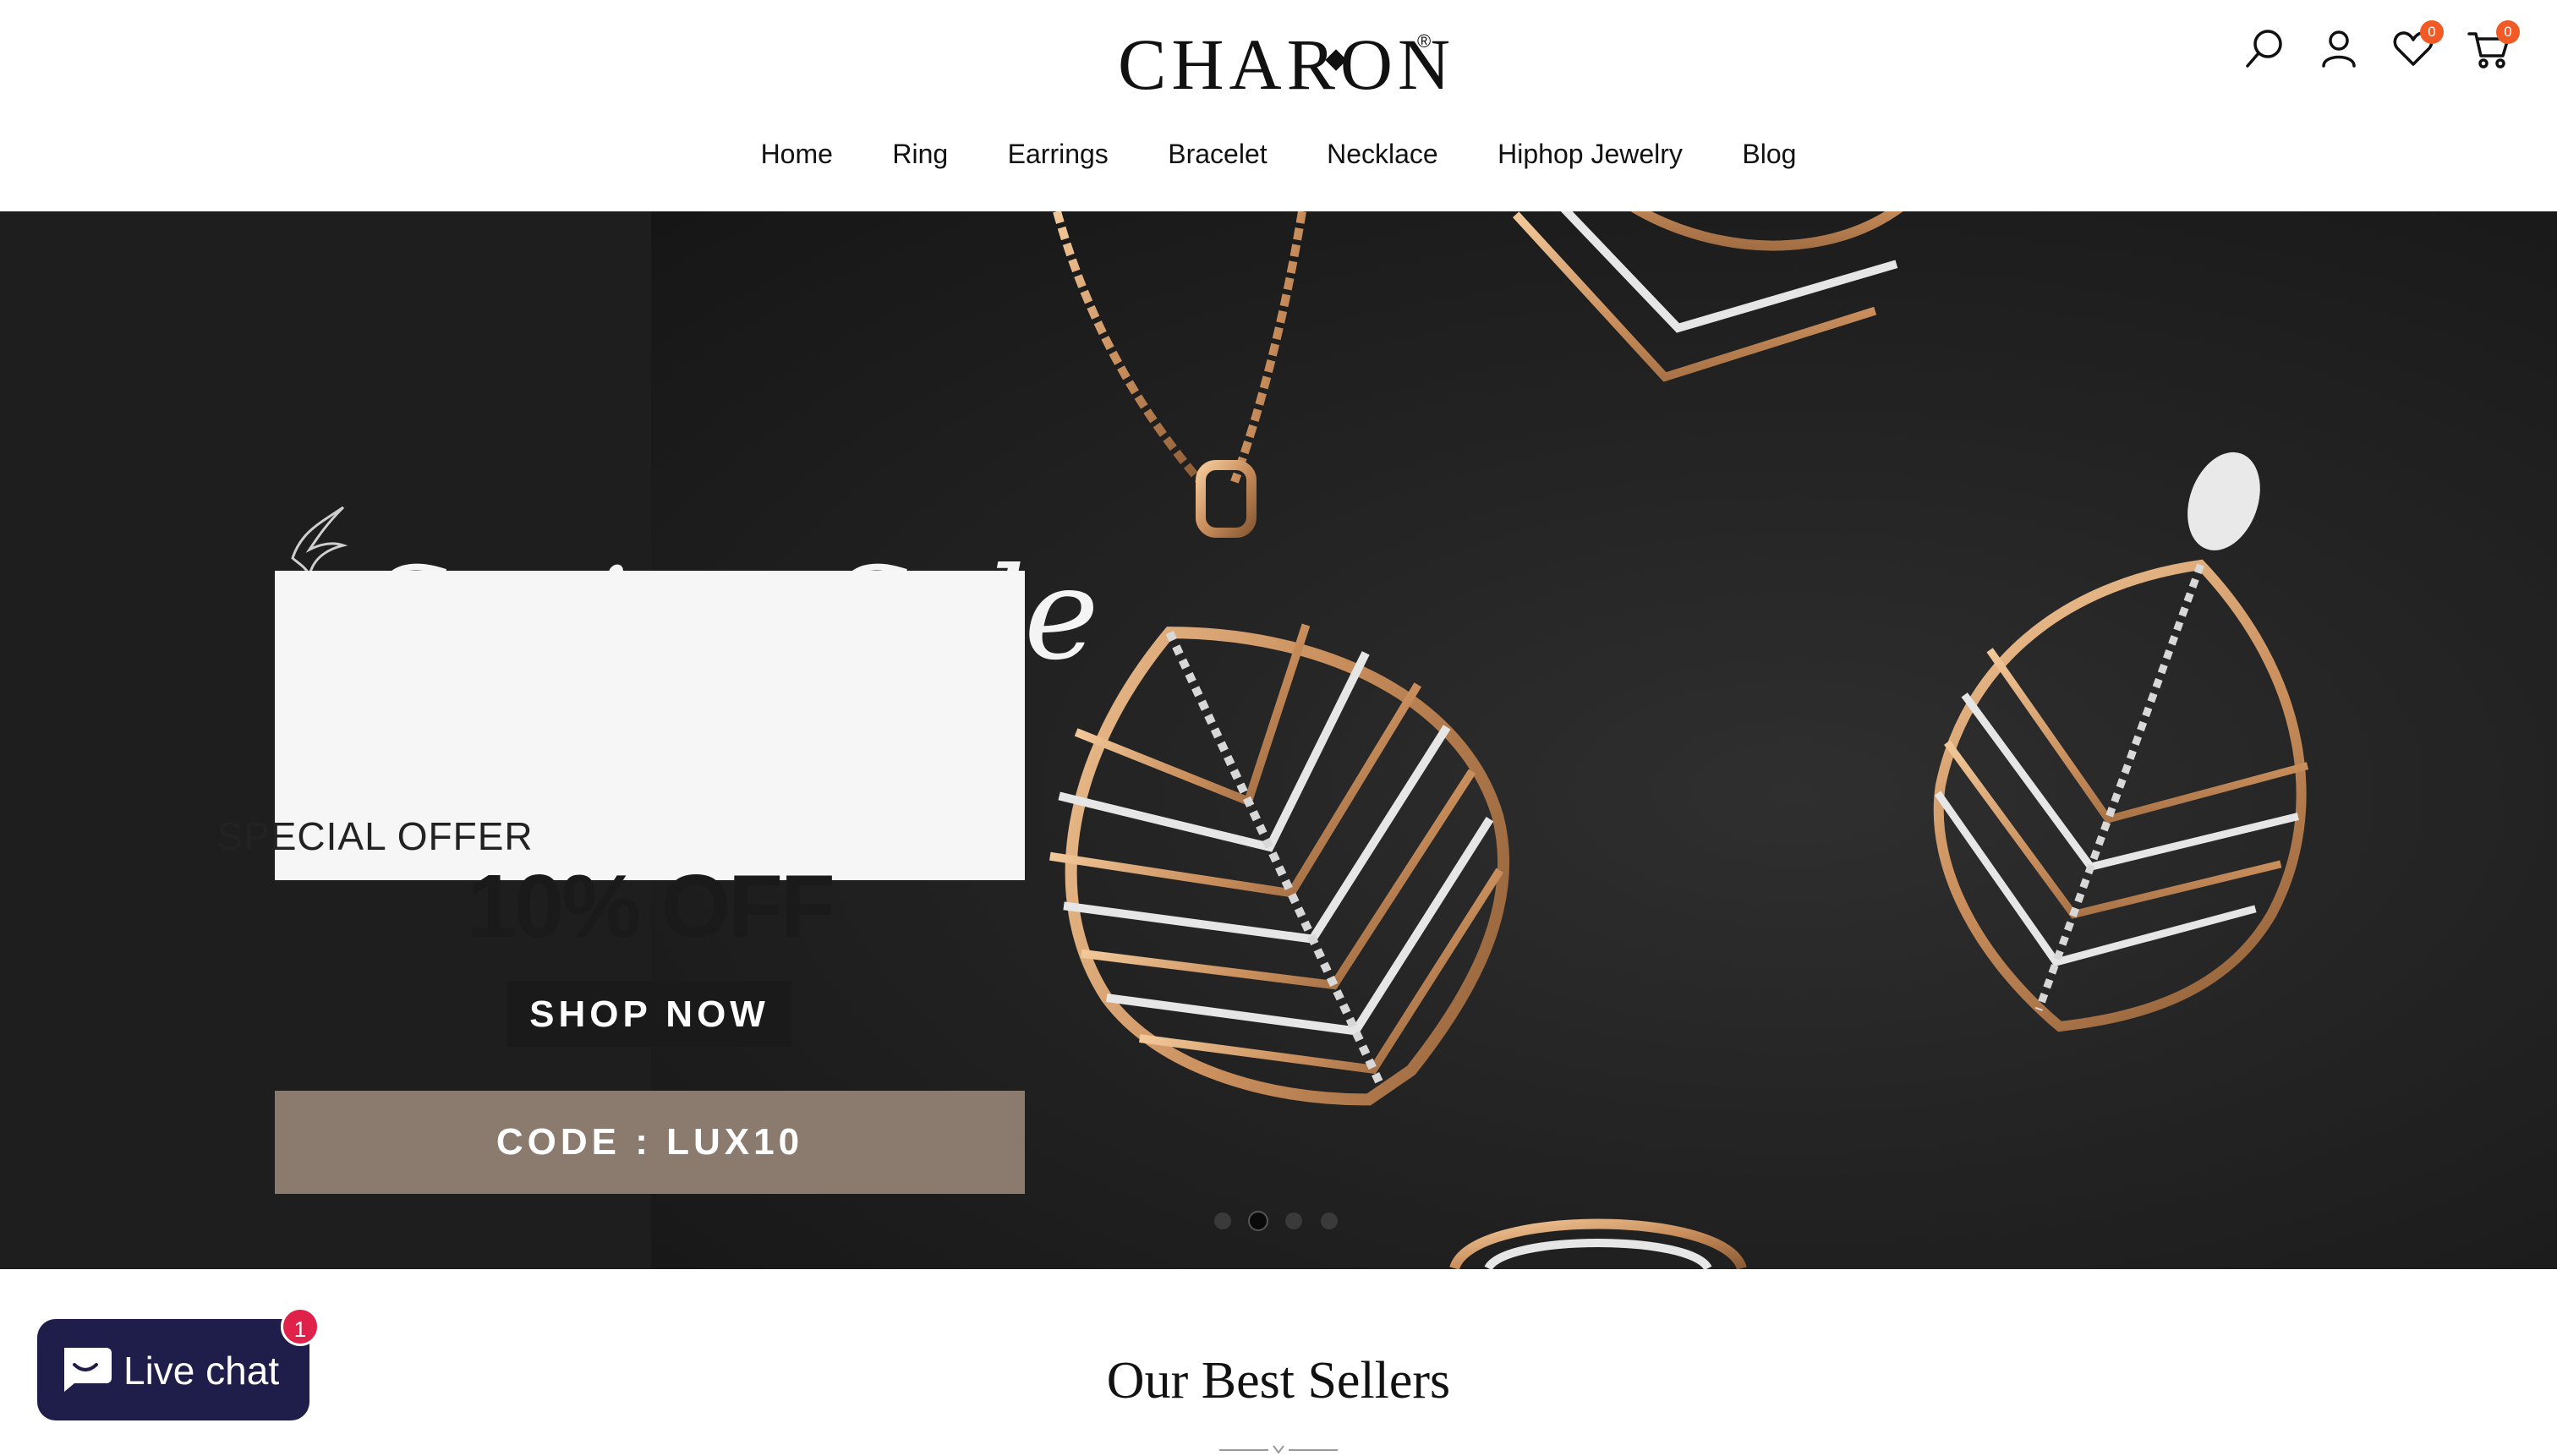  I want to click on promo-code-band: CODE : LUX10, so click(650, 1143).